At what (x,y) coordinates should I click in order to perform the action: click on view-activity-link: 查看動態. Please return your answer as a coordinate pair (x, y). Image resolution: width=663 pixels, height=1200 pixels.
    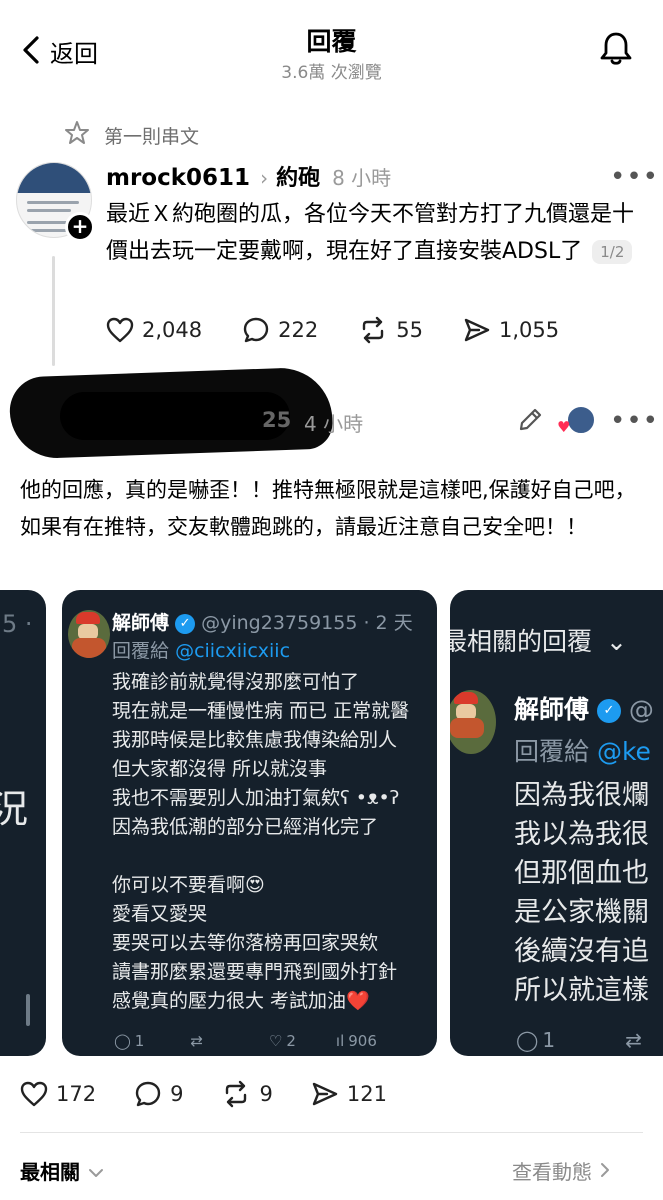
    Looking at the image, I should click on (561, 1170).